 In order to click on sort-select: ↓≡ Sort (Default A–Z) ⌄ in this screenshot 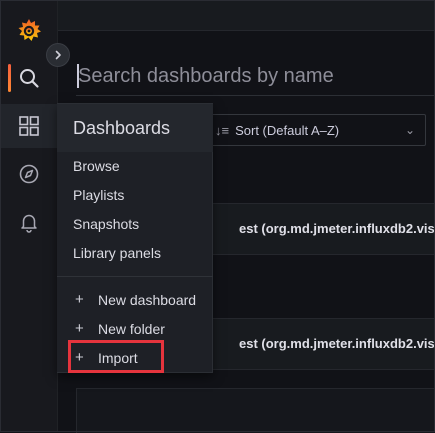, I will do `click(316, 130)`.